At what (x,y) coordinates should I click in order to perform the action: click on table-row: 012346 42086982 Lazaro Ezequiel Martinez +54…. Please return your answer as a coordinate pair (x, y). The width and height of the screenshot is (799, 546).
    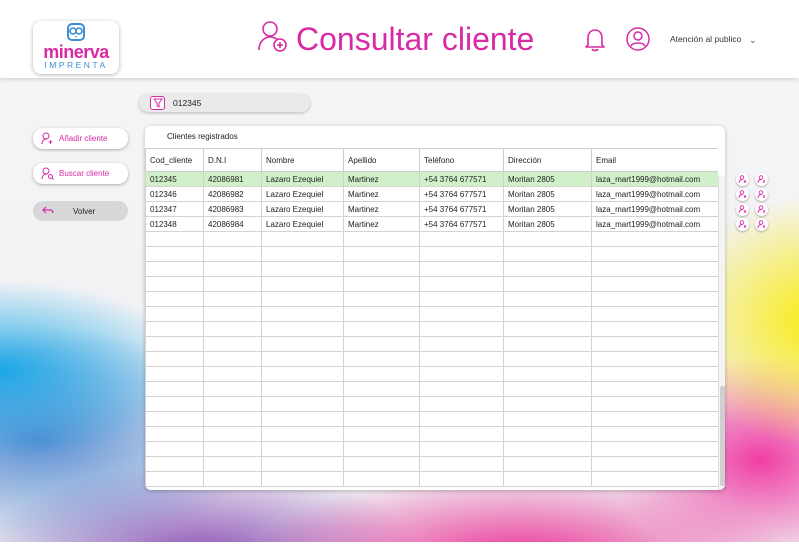
    Looking at the image, I should click on (431, 194).